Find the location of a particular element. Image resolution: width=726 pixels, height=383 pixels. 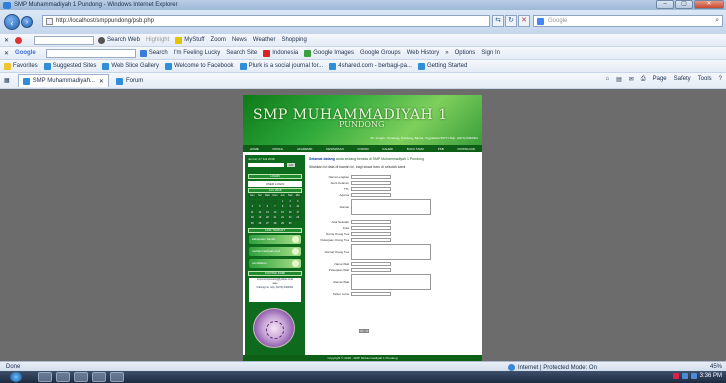

options-button: Options is located at coordinates (465, 53).